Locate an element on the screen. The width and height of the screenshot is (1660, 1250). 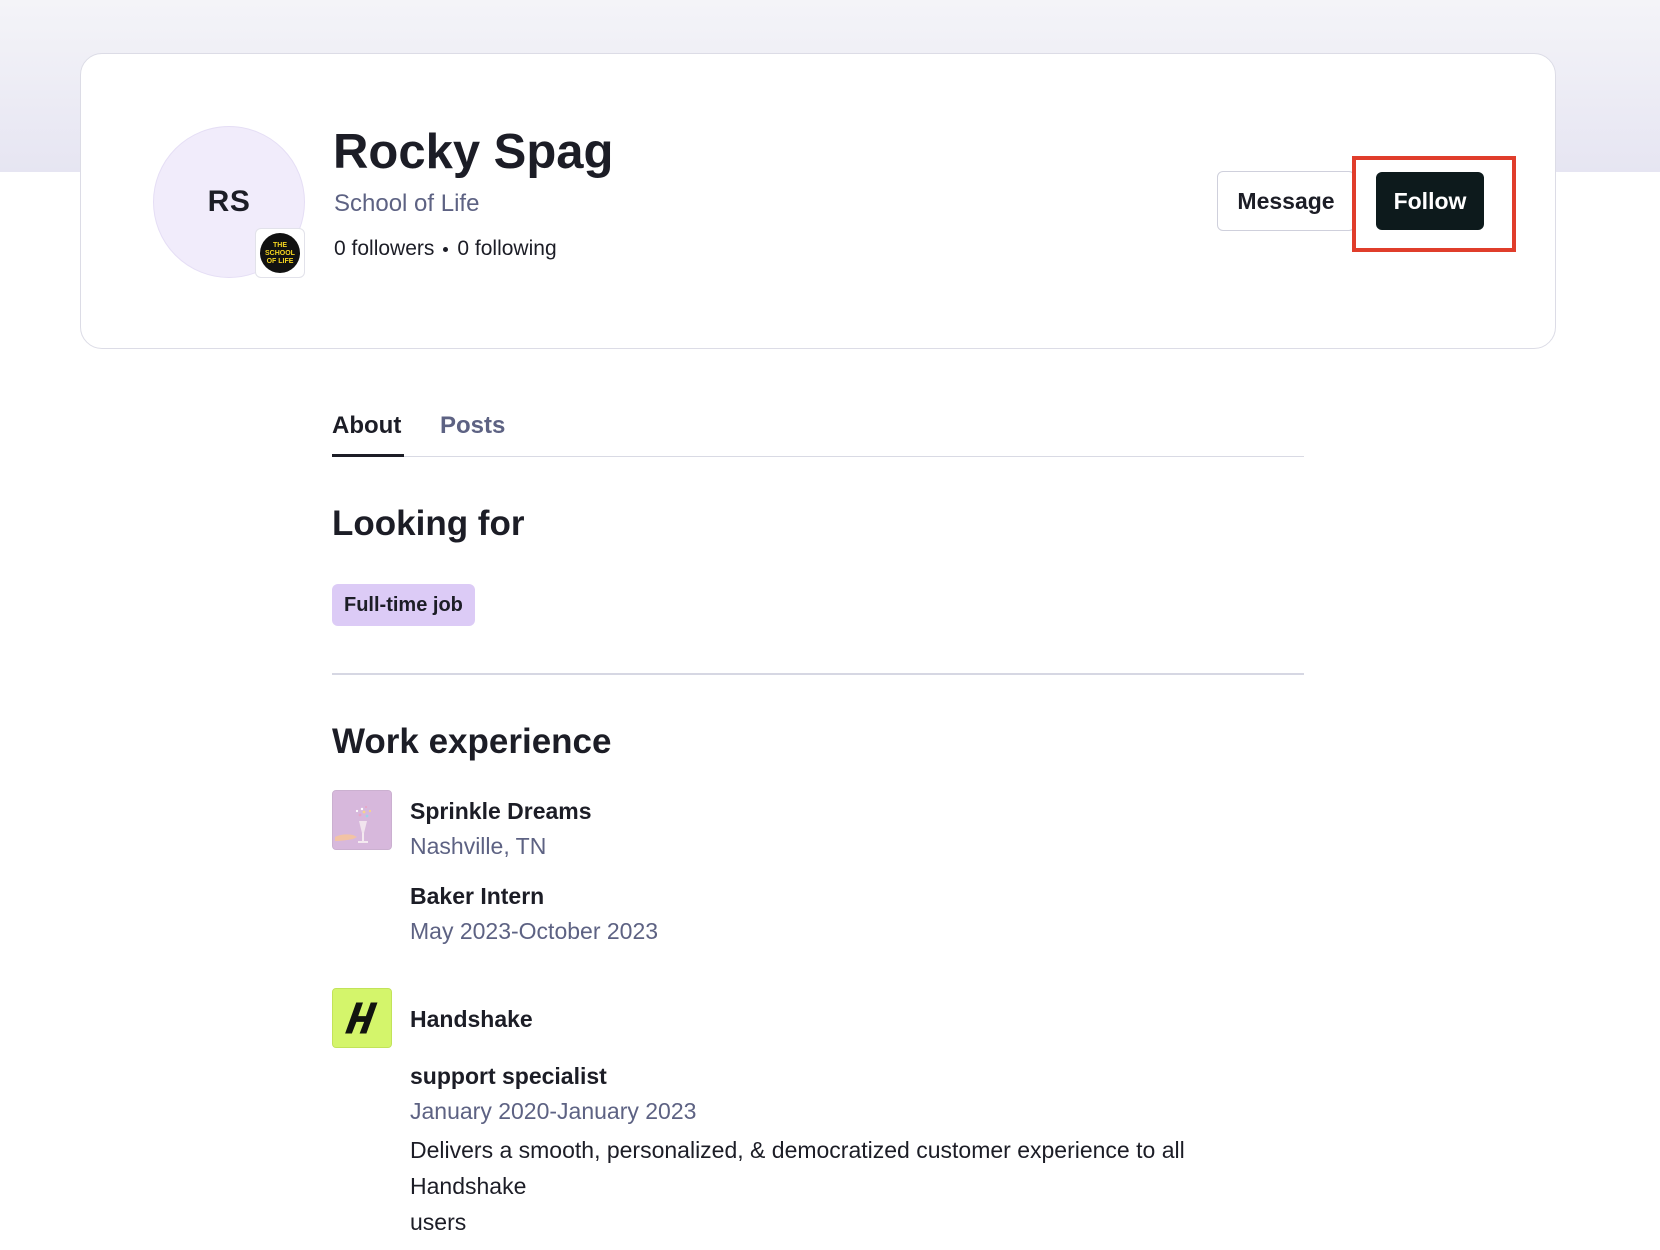
follow-button: Follow is located at coordinates (1430, 201).